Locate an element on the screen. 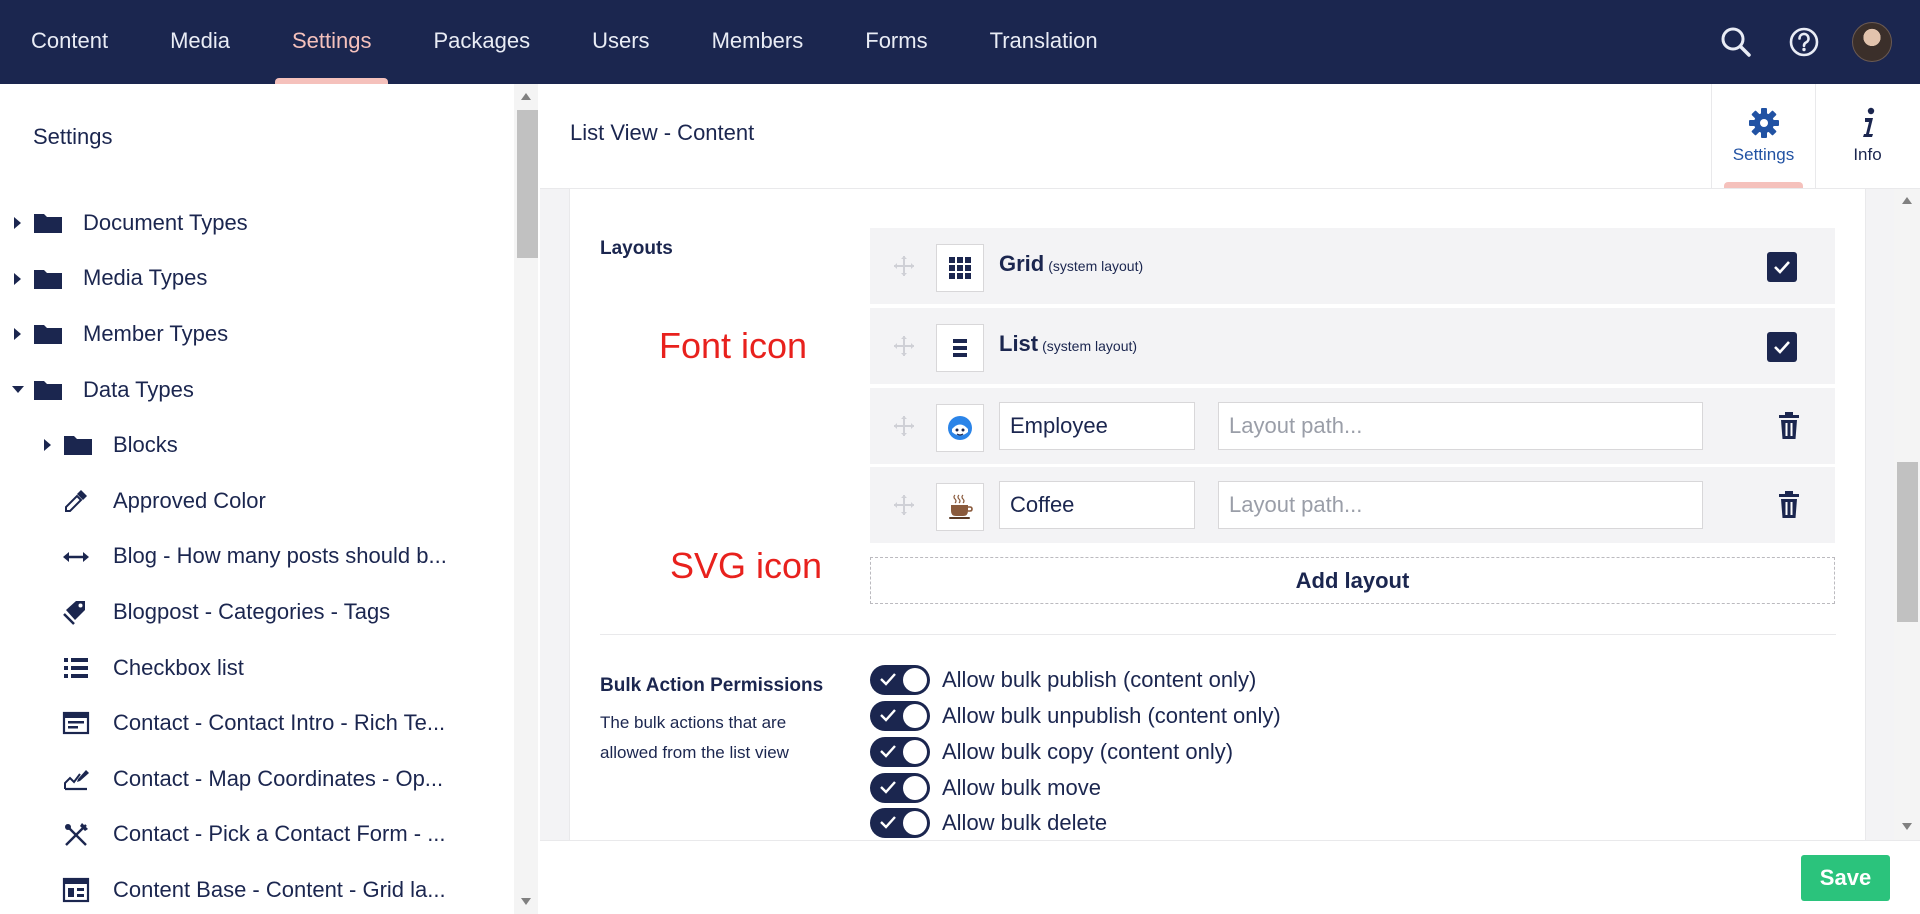 The width and height of the screenshot is (1920, 914). add-layout-button: Add layout is located at coordinates (1352, 580).